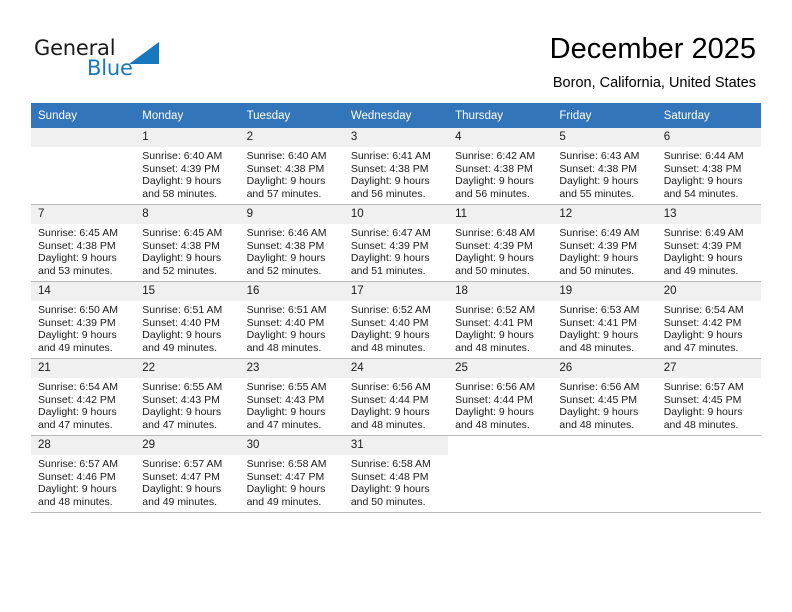 This screenshot has height=612, width=792. I want to click on day-number: 19, so click(604, 291).